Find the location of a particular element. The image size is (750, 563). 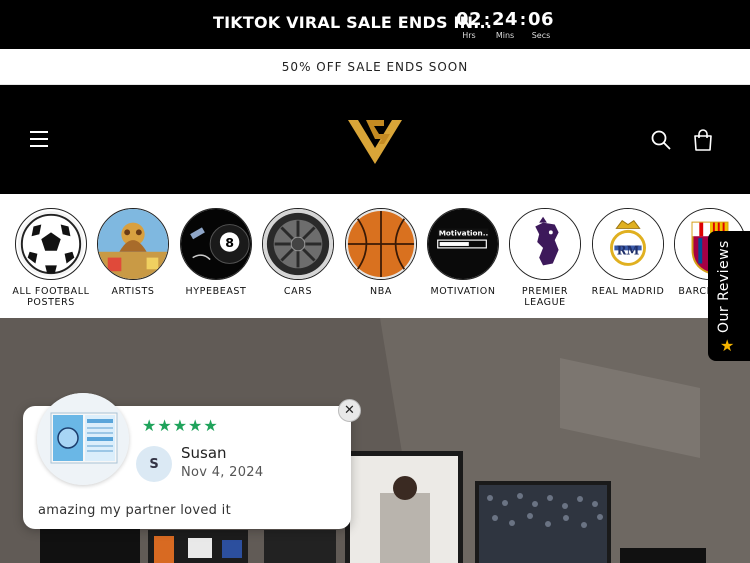

category-motivation: Motivation.. MOTIVATION is located at coordinates (463, 252).